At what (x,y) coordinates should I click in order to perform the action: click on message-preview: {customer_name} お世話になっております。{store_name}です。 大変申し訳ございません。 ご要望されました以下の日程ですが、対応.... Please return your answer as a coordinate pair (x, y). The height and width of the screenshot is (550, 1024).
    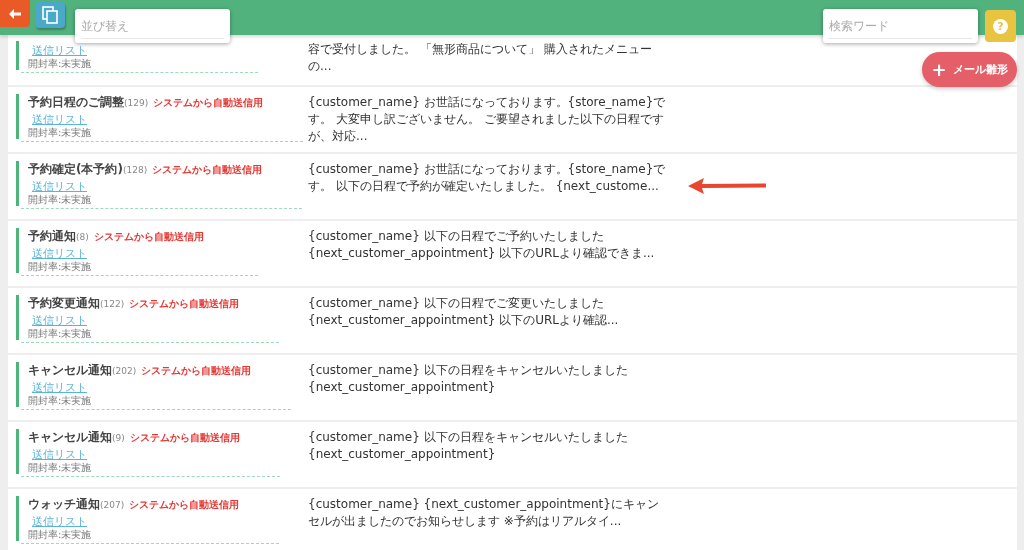
    Looking at the image, I should click on (487, 119).